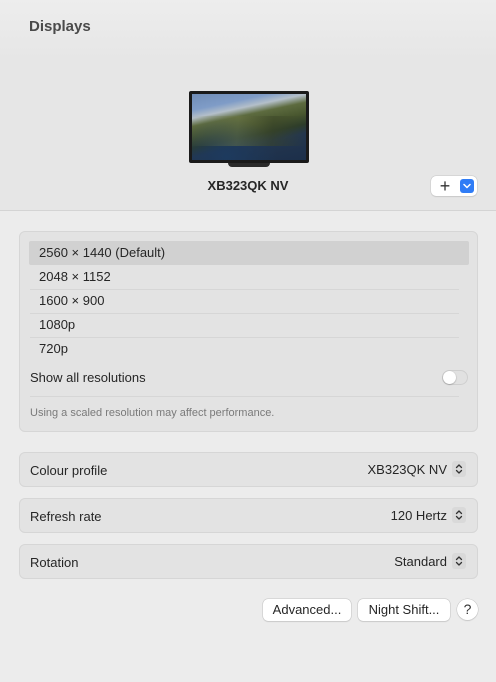  Describe the element at coordinates (249, 349) in the screenshot. I see `resolution-option-720p: 720p` at that location.